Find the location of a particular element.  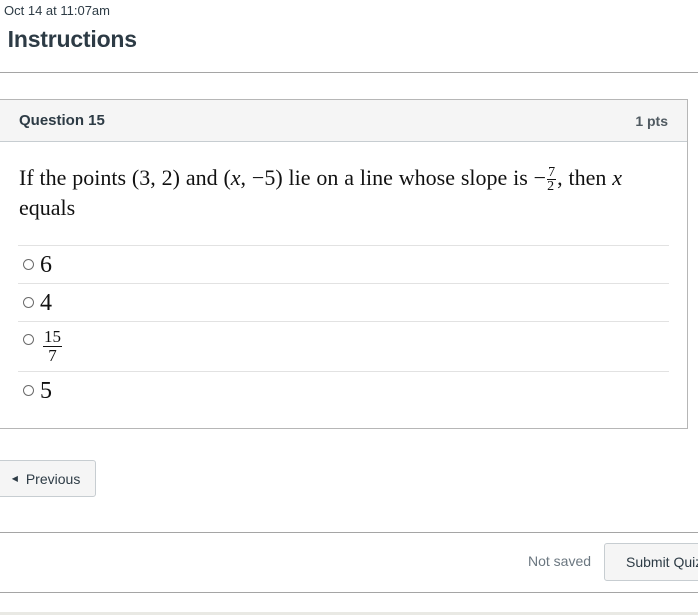

answer-label: 4 is located at coordinates (46, 302).